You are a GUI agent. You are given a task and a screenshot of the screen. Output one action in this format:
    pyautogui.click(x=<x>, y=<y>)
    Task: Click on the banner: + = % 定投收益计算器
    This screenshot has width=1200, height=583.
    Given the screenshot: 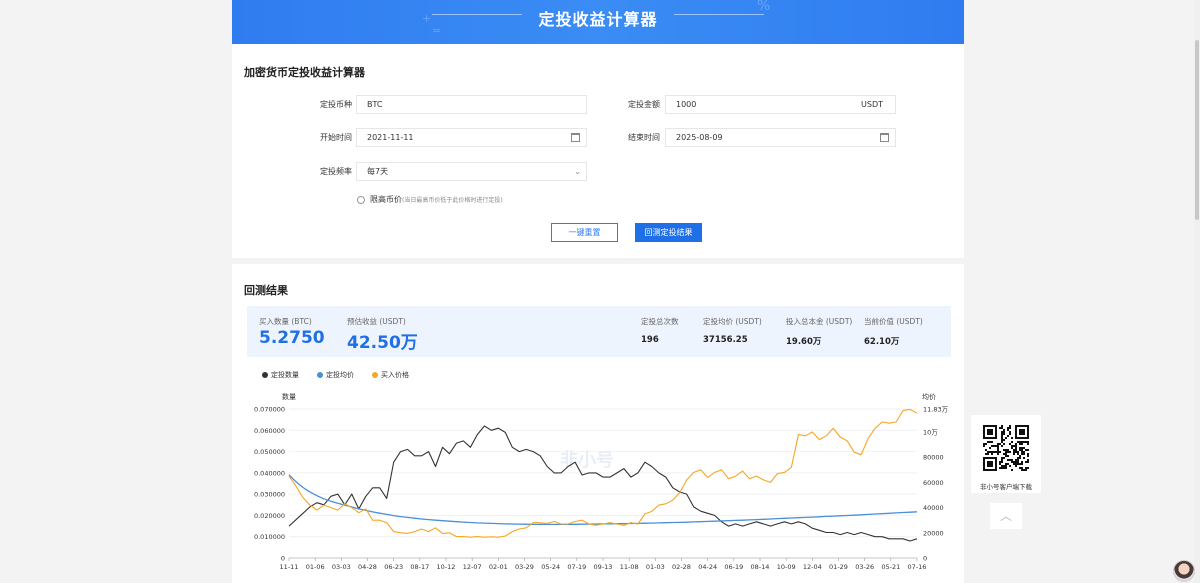 What is the action you would take?
    pyautogui.click(x=598, y=22)
    